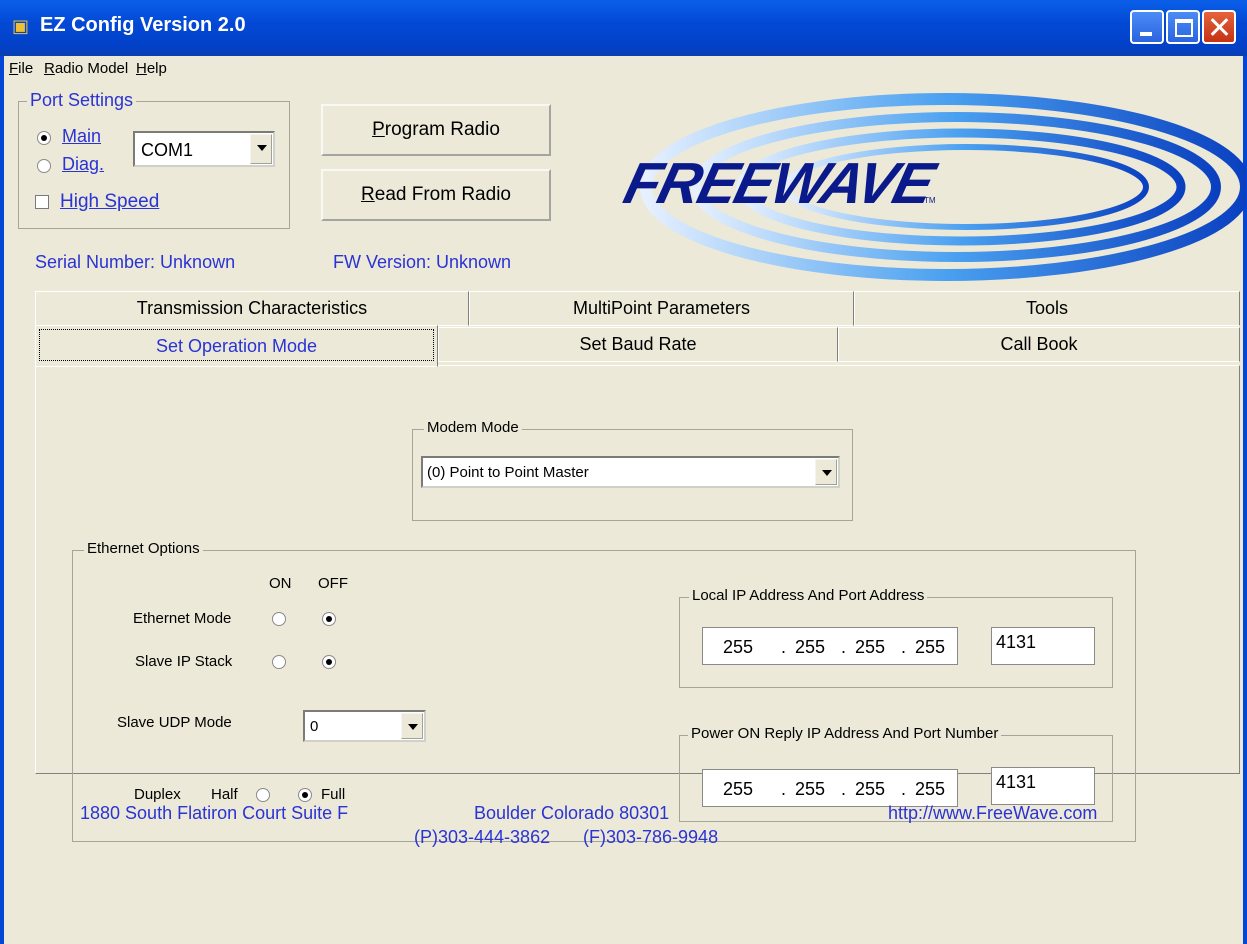  What do you see at coordinates (279, 619) in the screenshot?
I see `ethernet-mode-on-radio` at bounding box center [279, 619].